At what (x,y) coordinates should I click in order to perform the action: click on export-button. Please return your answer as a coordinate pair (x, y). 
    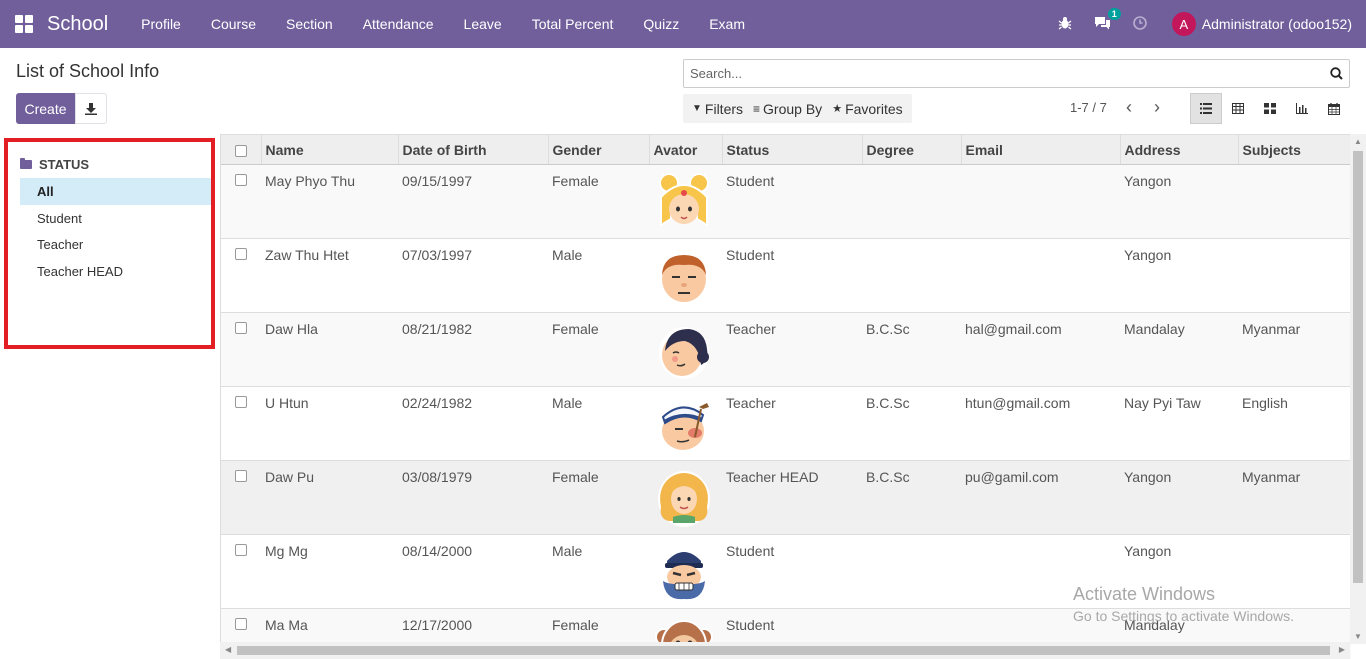
    Looking at the image, I should click on (91, 108).